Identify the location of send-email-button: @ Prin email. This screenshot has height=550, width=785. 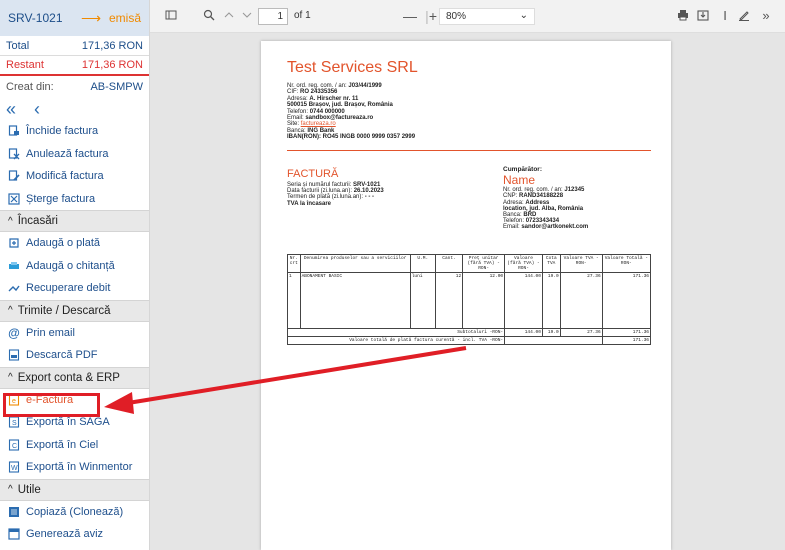
(74, 333).